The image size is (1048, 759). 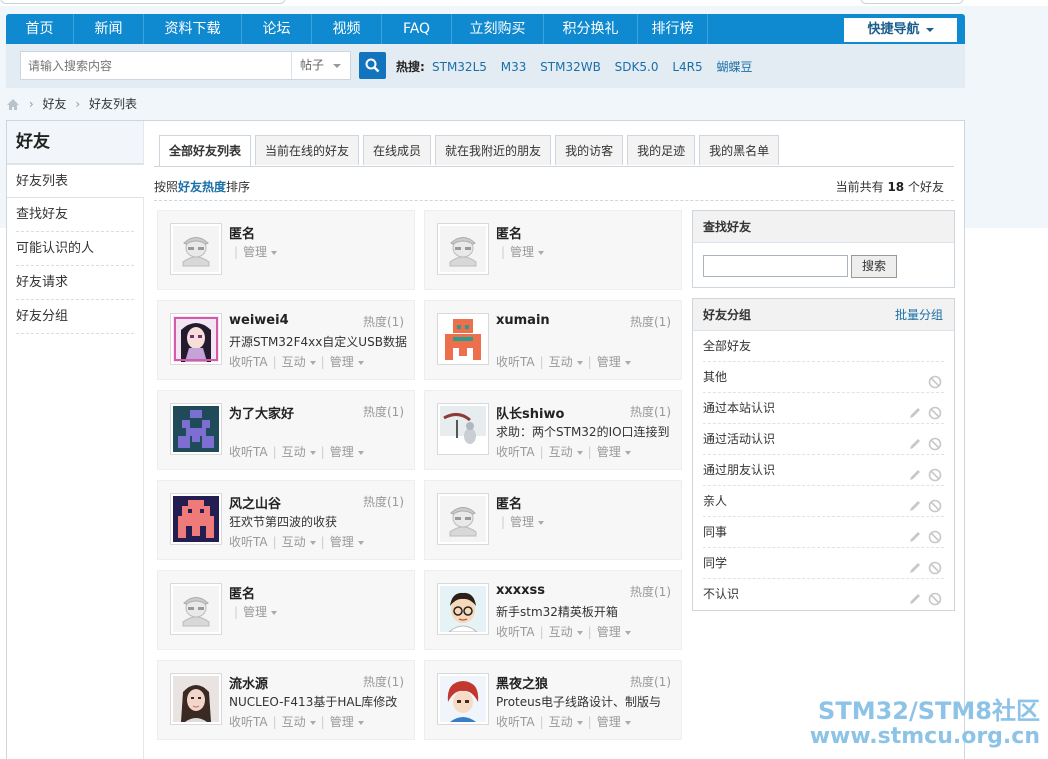 I want to click on group-item: 不认识, so click(x=823, y=594).